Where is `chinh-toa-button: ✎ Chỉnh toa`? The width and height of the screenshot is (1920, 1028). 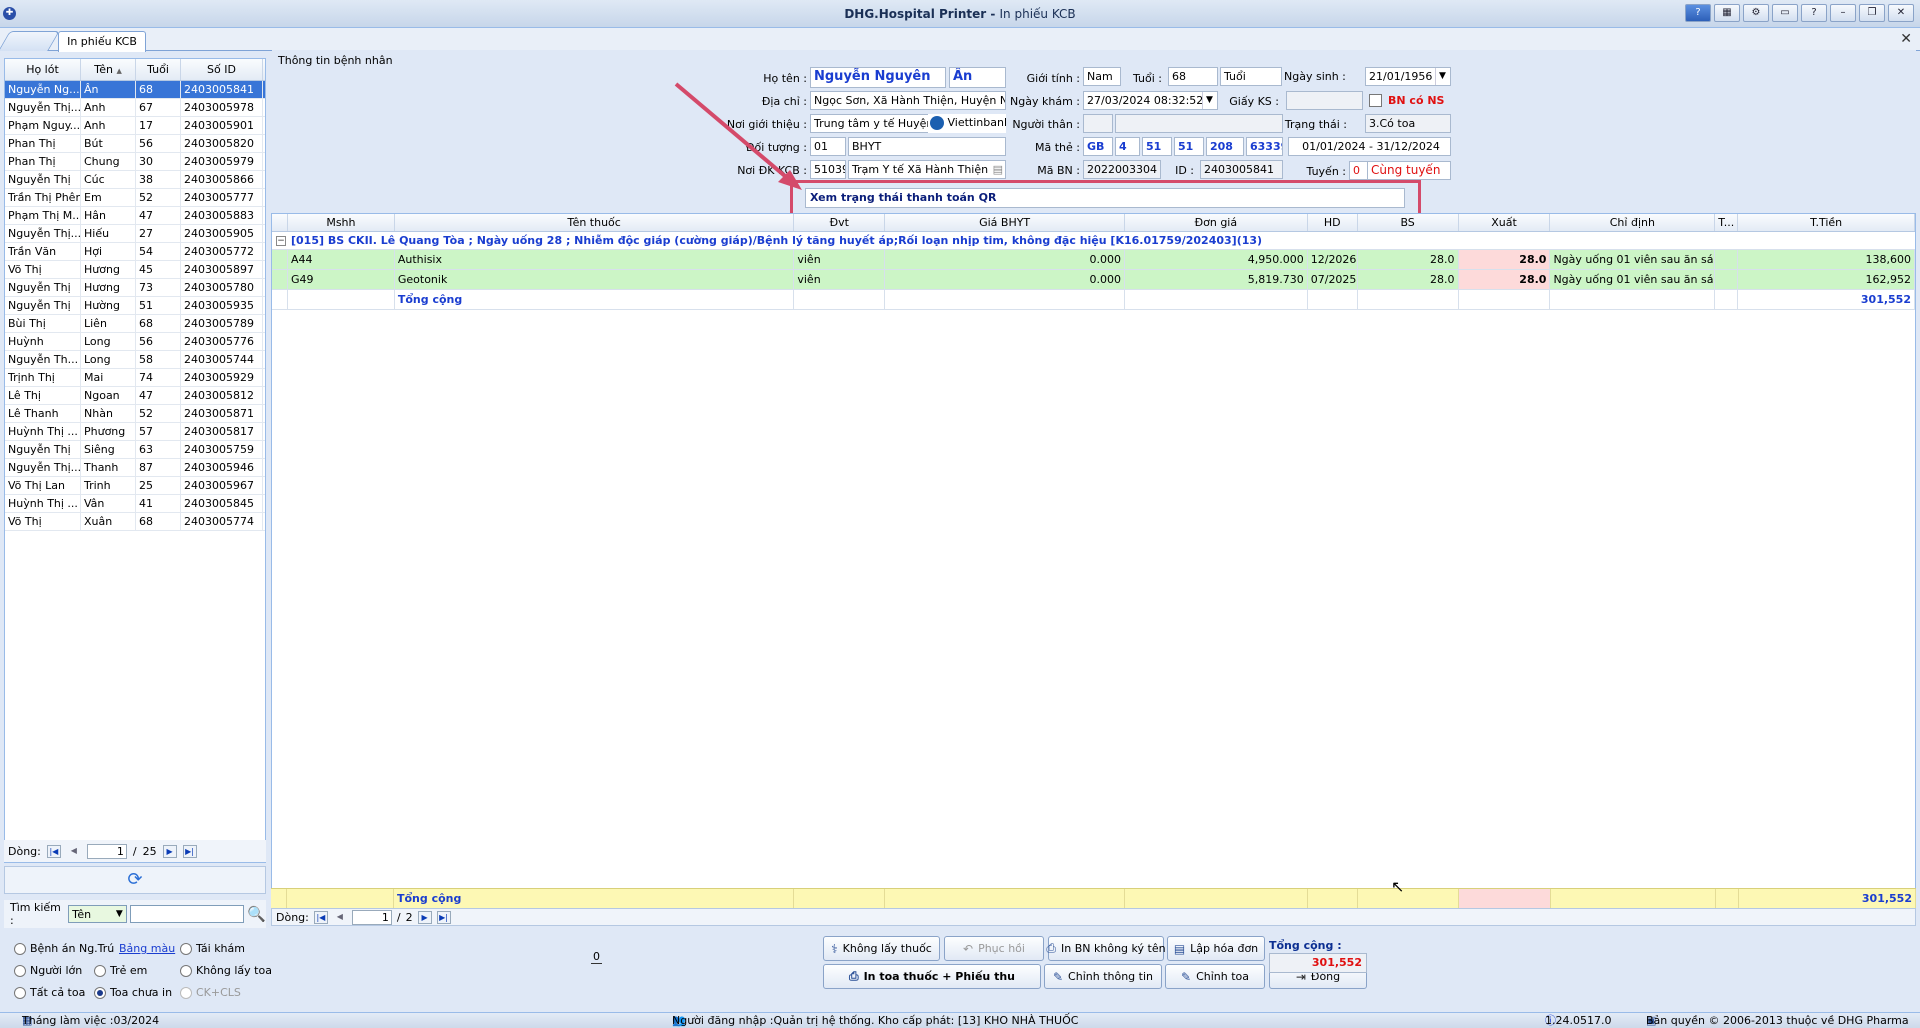 chinh-toa-button: ✎ Chỉnh toa is located at coordinates (1215, 976).